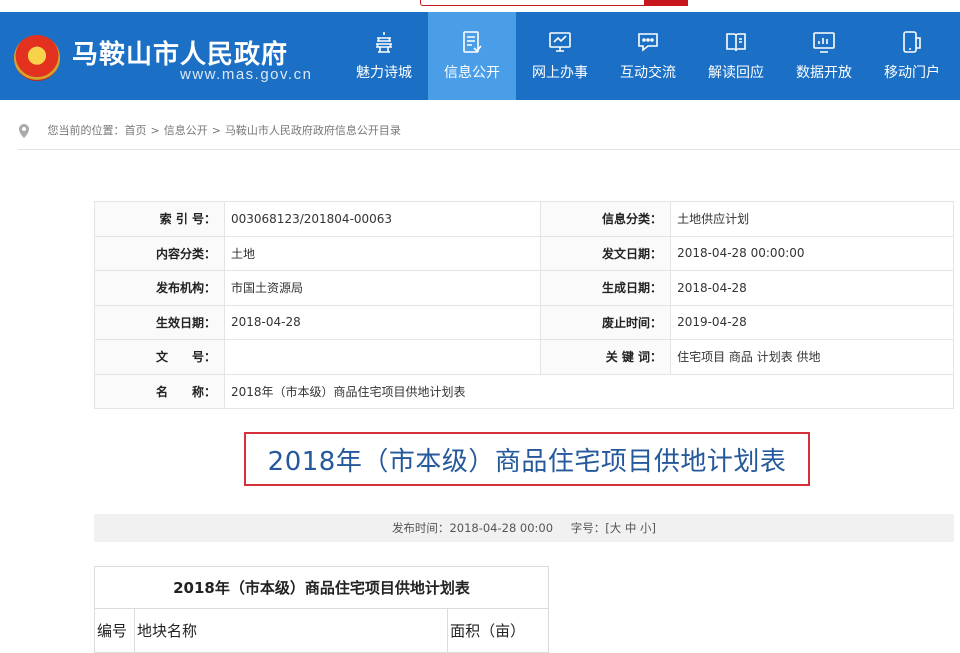  Describe the element at coordinates (382, 219) in the screenshot. I see `index-number-value: 003068123/201804-00063` at that location.